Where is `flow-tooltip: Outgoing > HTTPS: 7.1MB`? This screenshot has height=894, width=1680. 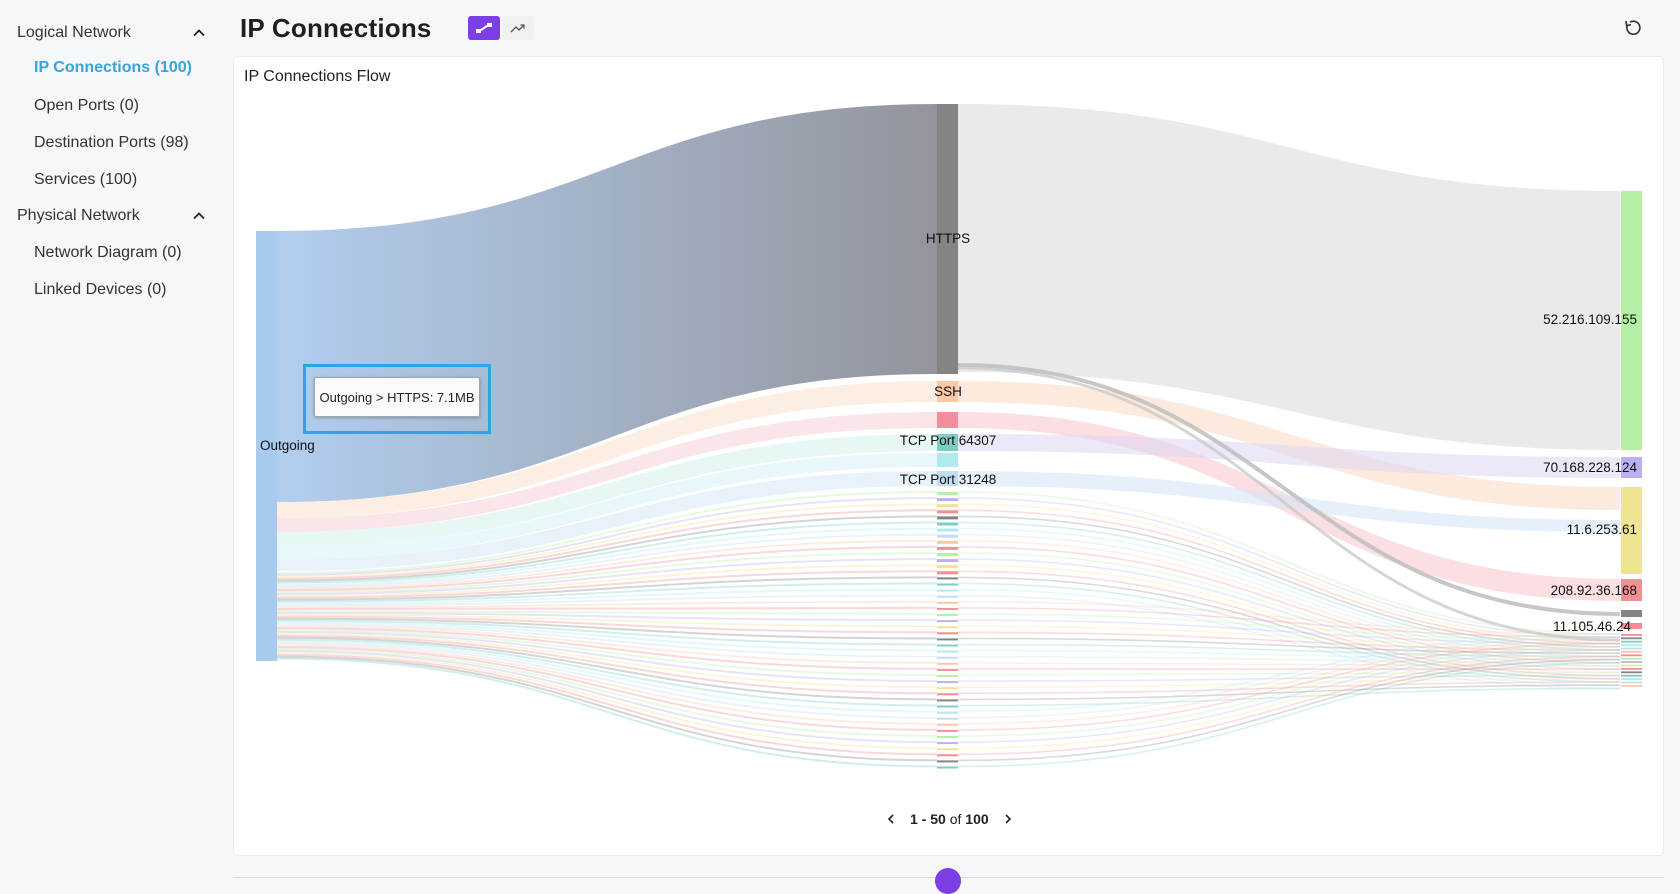
flow-tooltip: Outgoing > HTTPS: 7.1MB is located at coordinates (397, 397).